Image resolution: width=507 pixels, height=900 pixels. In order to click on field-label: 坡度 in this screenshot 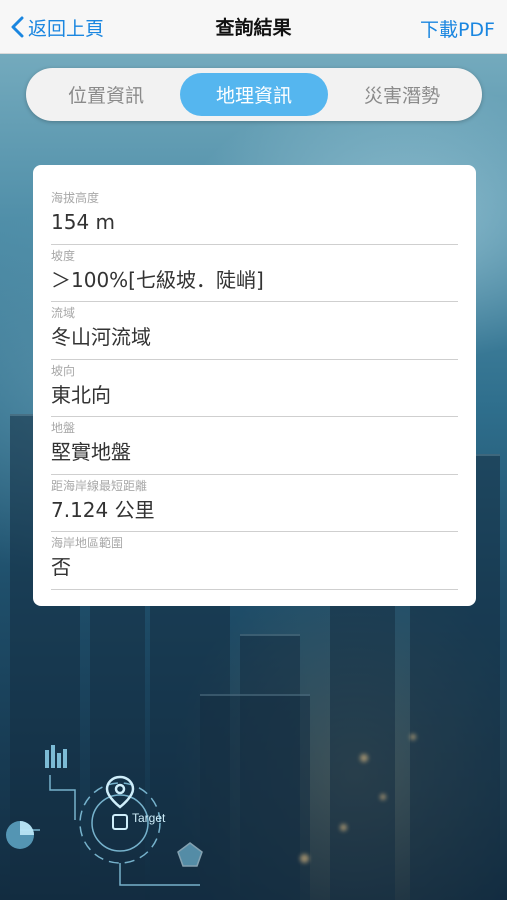, I will do `click(63, 255)`.